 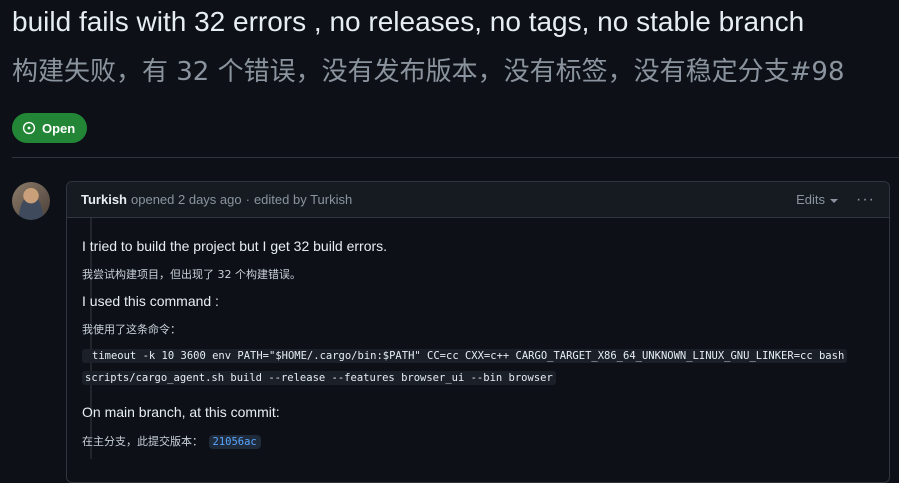 What do you see at coordinates (817, 72) in the screenshot?
I see `issue-number: #98` at bounding box center [817, 72].